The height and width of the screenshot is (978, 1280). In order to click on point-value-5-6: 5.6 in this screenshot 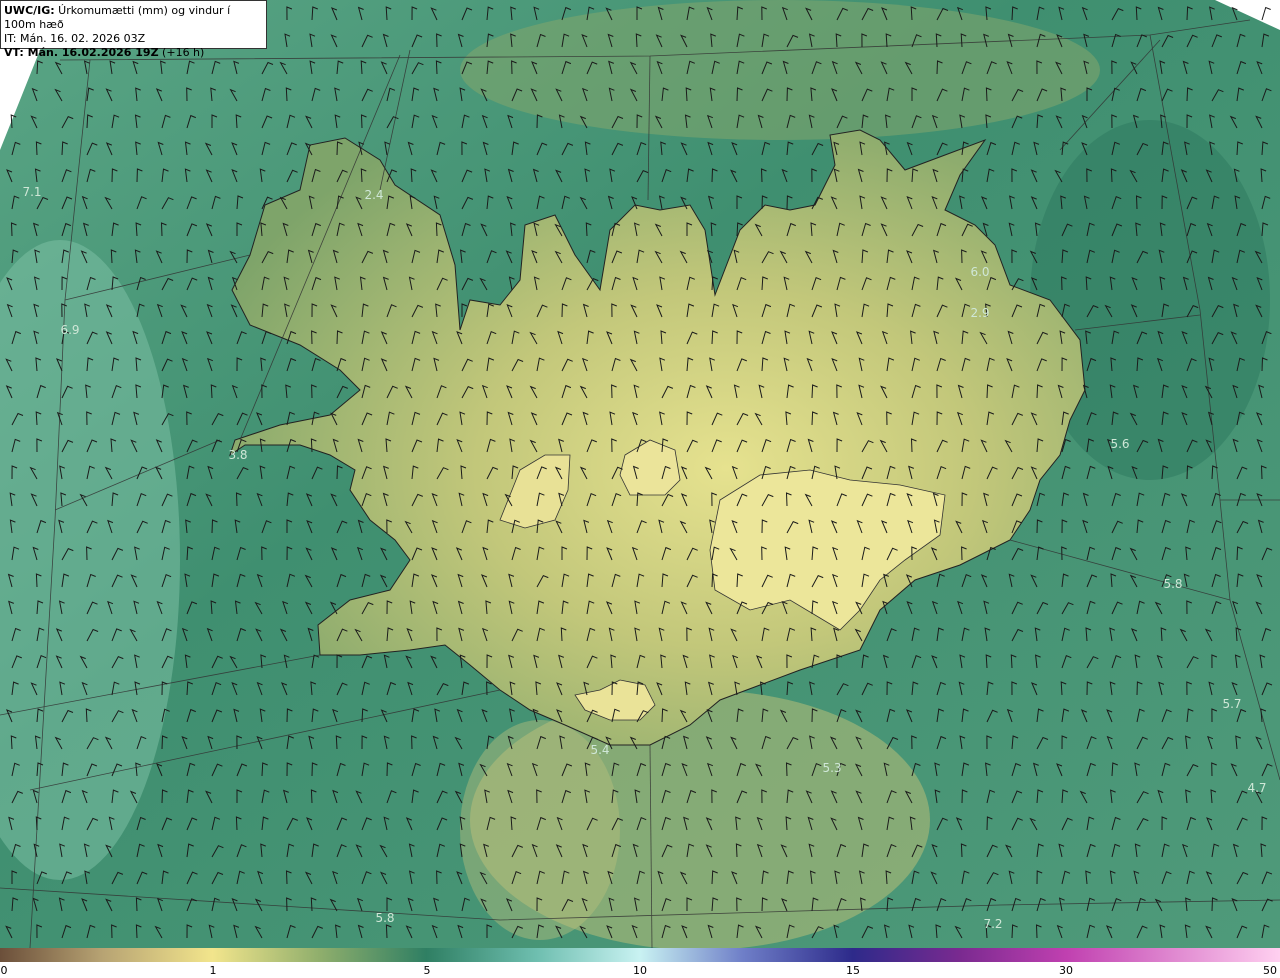, I will do `click(1120, 444)`.